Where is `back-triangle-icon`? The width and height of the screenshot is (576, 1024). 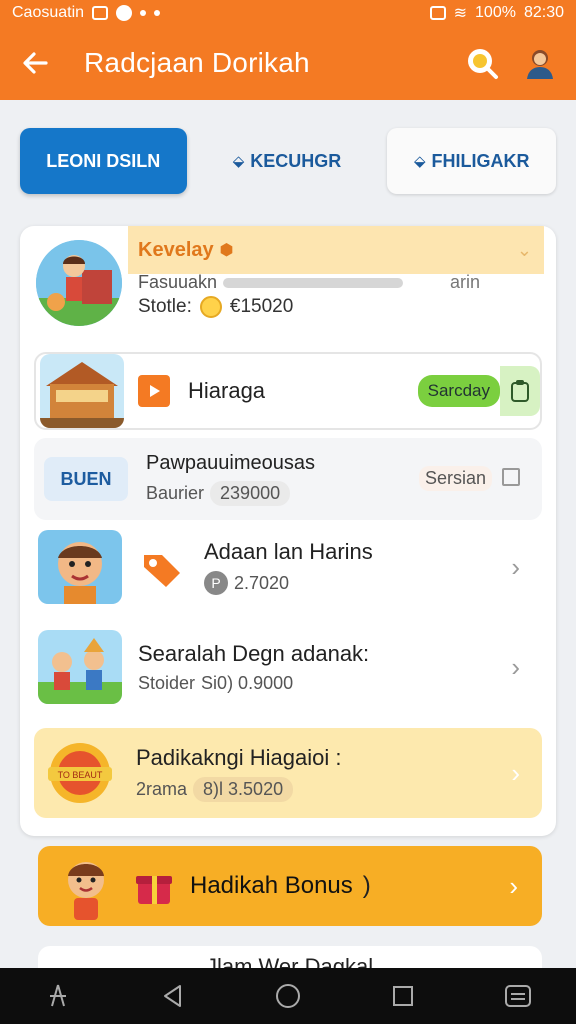
back-triangle-icon is located at coordinates (172, 996).